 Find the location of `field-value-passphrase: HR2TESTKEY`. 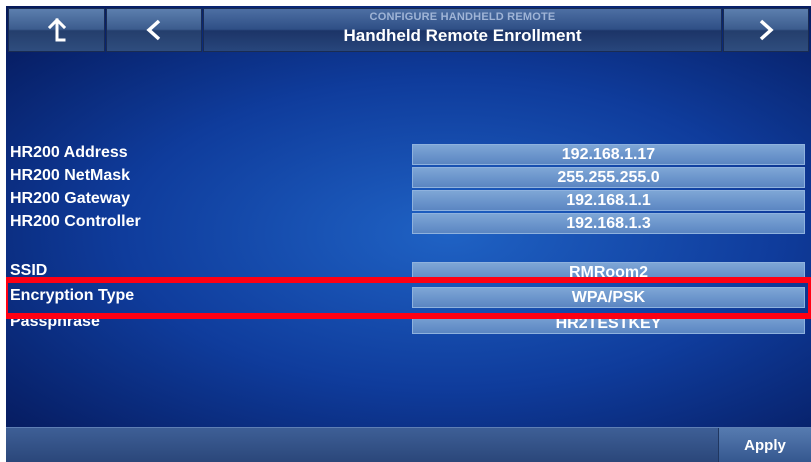

field-value-passphrase: HR2TESTKEY is located at coordinates (608, 323).